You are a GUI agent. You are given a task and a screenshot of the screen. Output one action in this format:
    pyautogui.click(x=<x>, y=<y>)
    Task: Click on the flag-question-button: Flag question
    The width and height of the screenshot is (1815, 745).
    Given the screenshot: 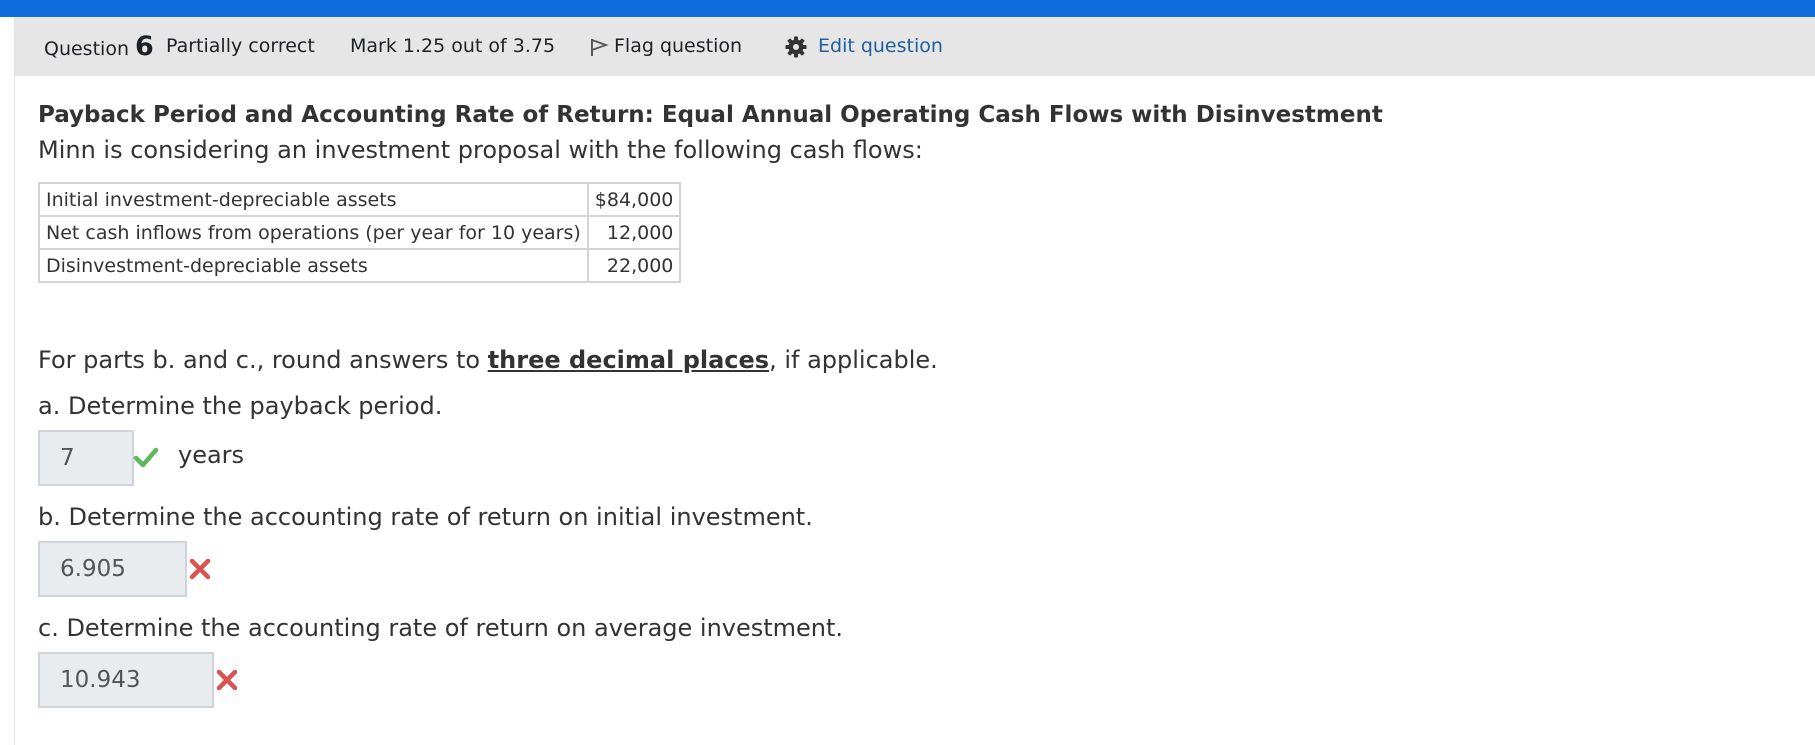 What is the action you would take?
    pyautogui.click(x=665, y=46)
    